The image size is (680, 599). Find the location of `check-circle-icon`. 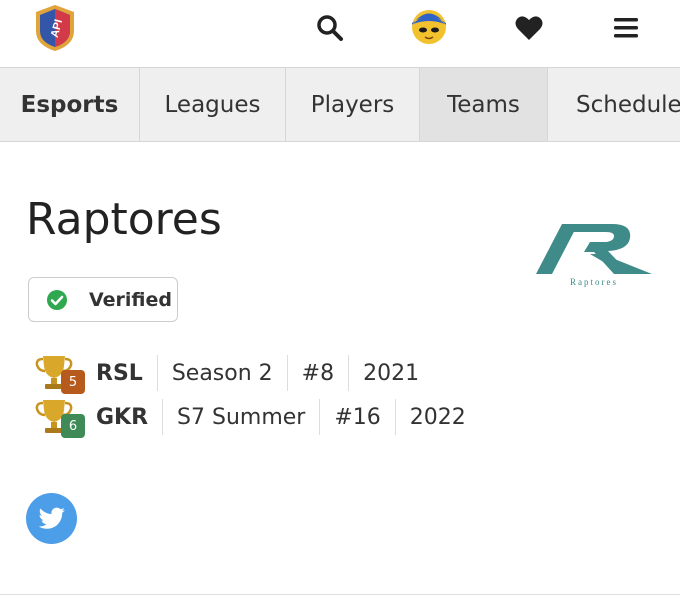

check-circle-icon is located at coordinates (57, 299).